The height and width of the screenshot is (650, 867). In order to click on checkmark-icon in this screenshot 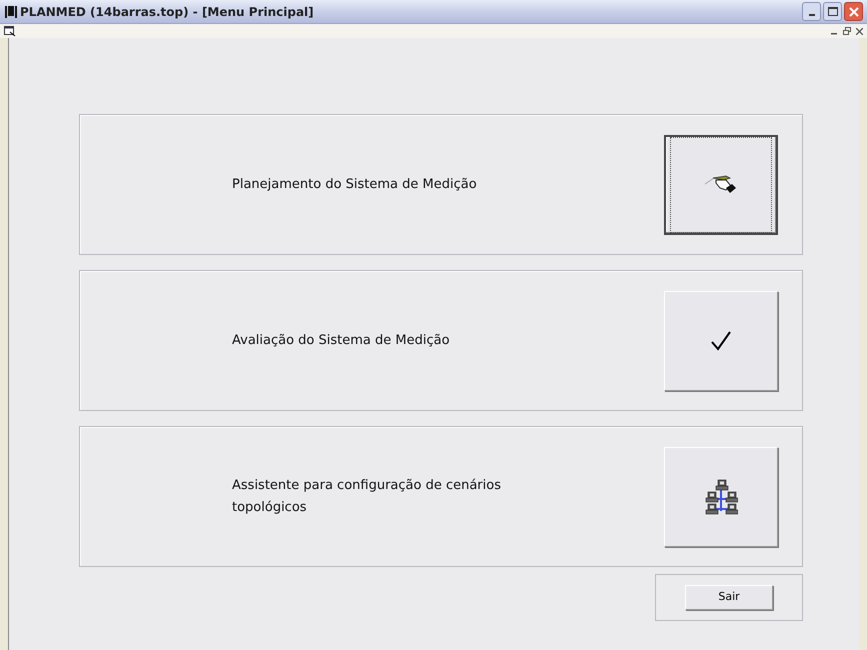, I will do `click(721, 341)`.